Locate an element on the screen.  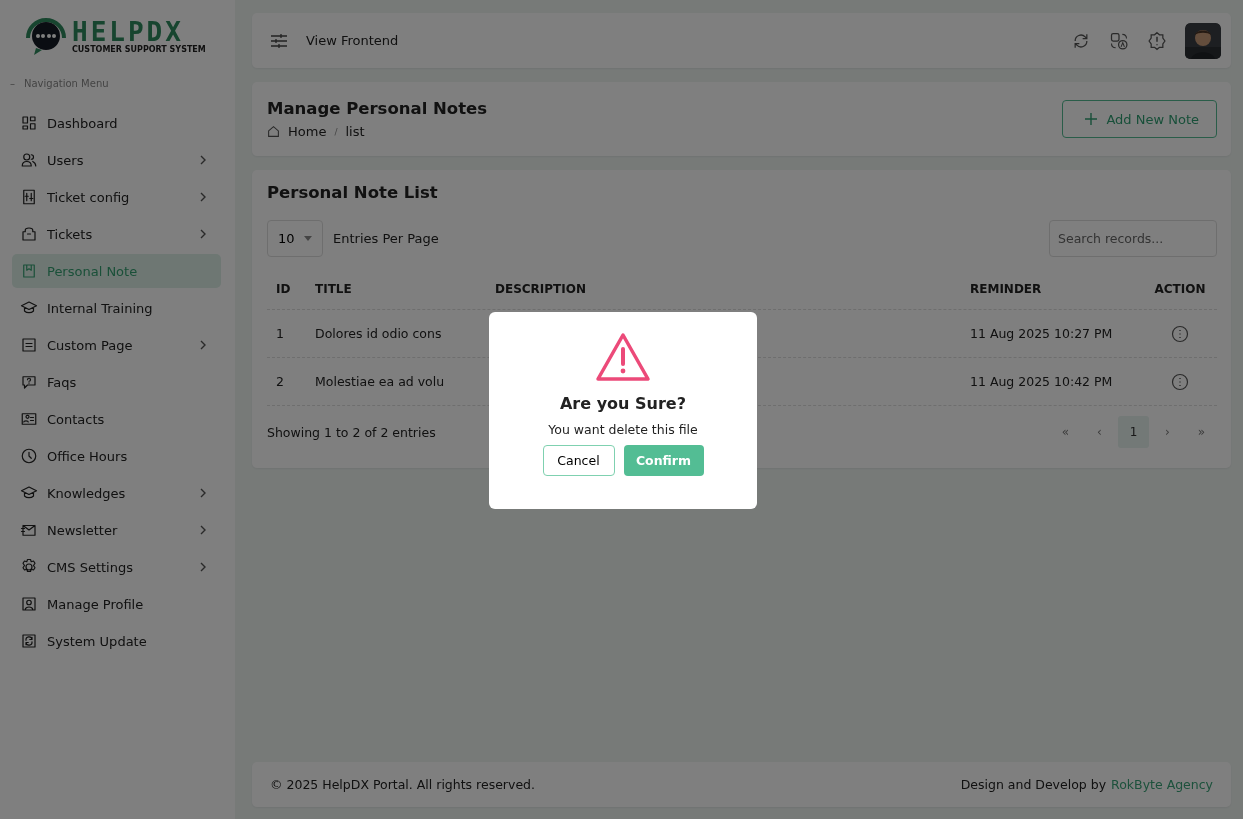
bookmark-icon is located at coordinates (29, 271).